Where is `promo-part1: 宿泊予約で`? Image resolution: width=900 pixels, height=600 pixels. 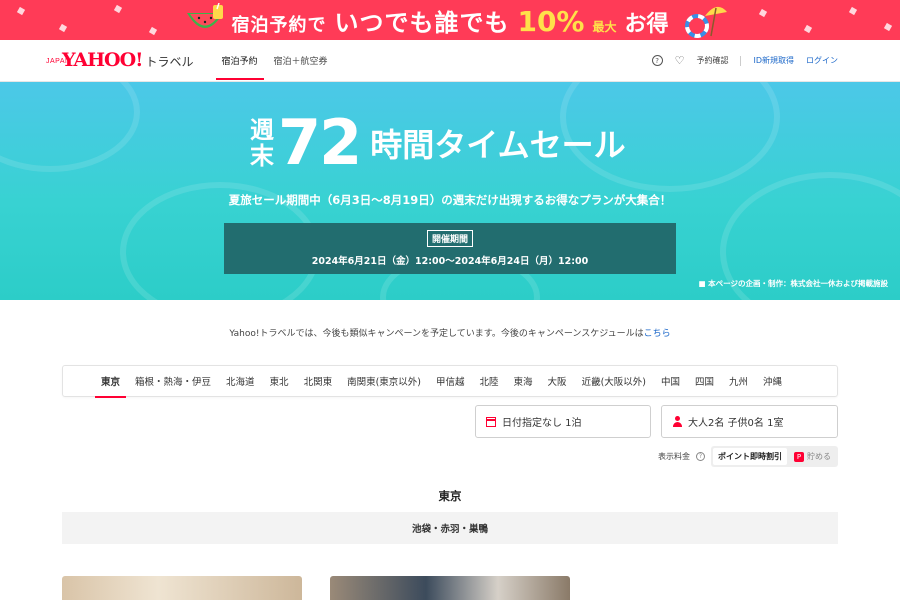 promo-part1: 宿泊予約で is located at coordinates (279, 25).